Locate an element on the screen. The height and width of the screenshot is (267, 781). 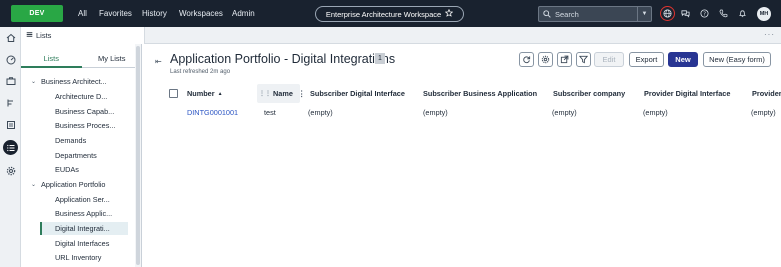
environment-badge: DEV is located at coordinates (37, 13).